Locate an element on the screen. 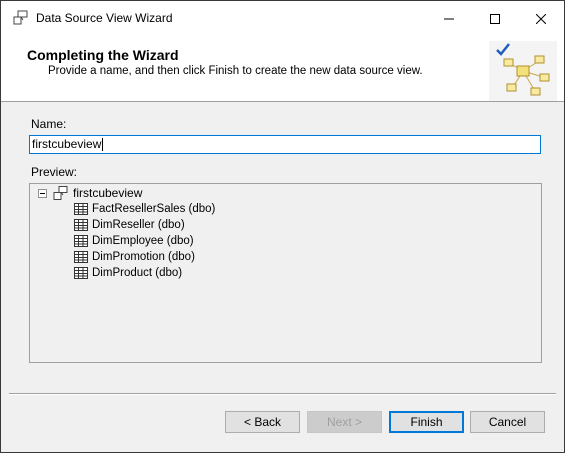  tree-root-node: firstcubeview is located at coordinates (90, 193).